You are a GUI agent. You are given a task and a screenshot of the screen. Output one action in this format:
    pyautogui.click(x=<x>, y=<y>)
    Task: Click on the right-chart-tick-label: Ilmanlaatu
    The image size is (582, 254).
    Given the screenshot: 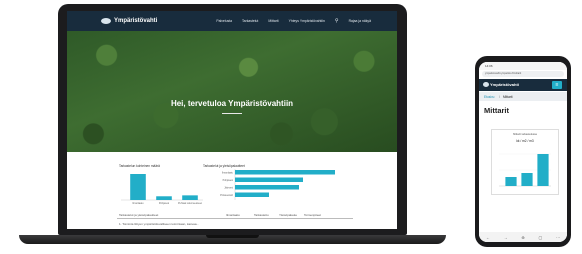 What is the action you would take?
    pyautogui.click(x=228, y=172)
    